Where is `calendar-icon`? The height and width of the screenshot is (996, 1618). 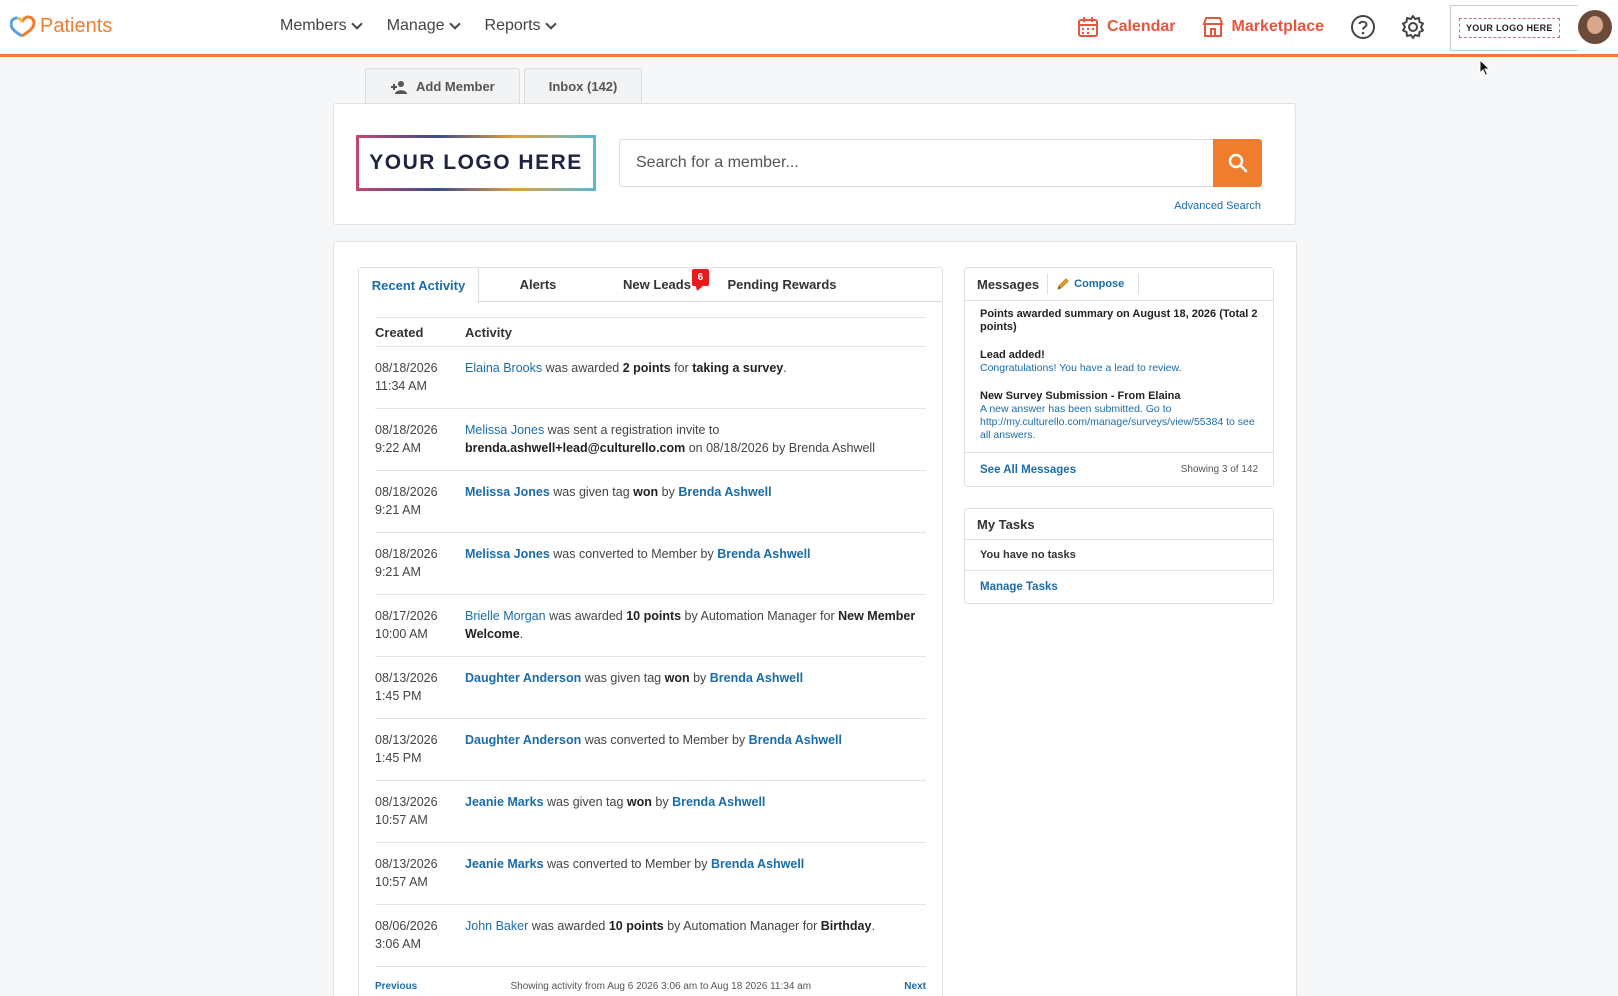 calendar-icon is located at coordinates (1088, 27).